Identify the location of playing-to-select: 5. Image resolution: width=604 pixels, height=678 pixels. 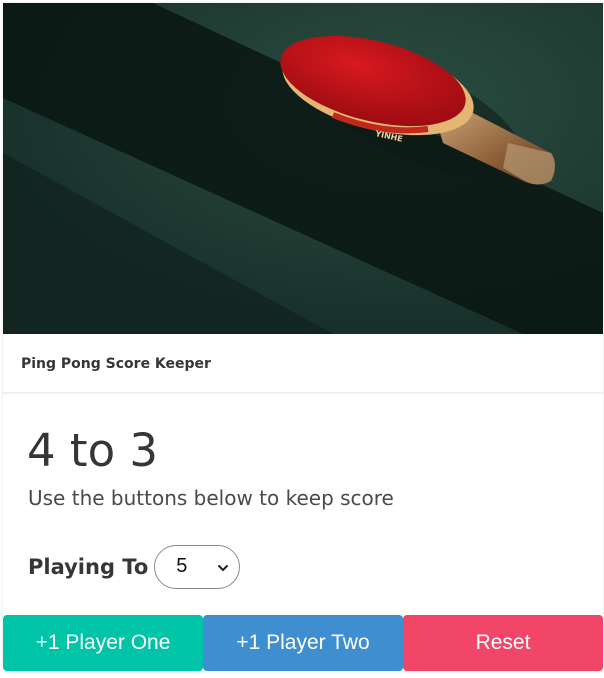
(197, 567).